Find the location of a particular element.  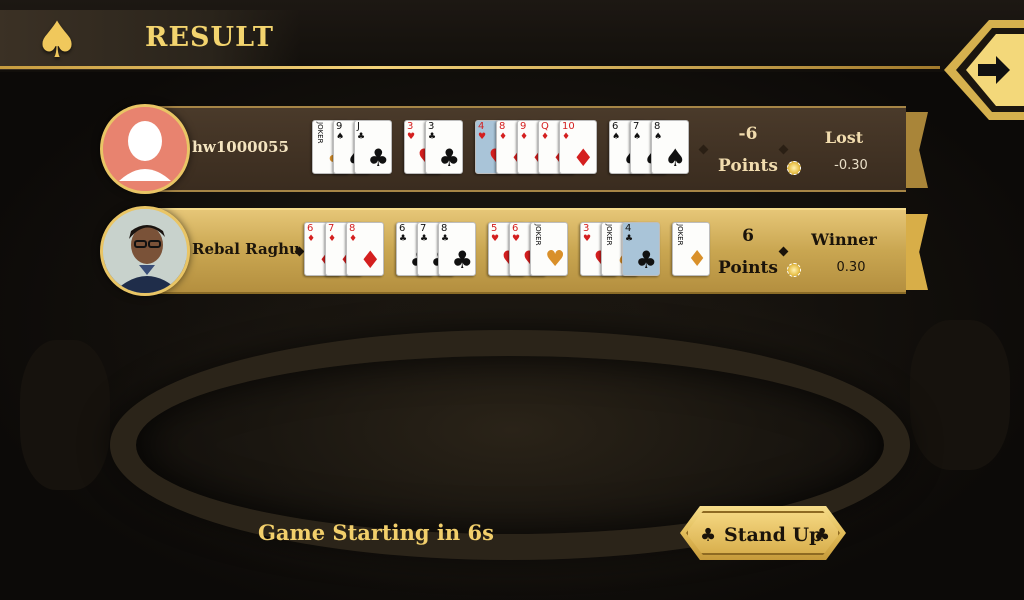

playing-card: 4 ♣ ♣ is located at coordinates (641, 249).